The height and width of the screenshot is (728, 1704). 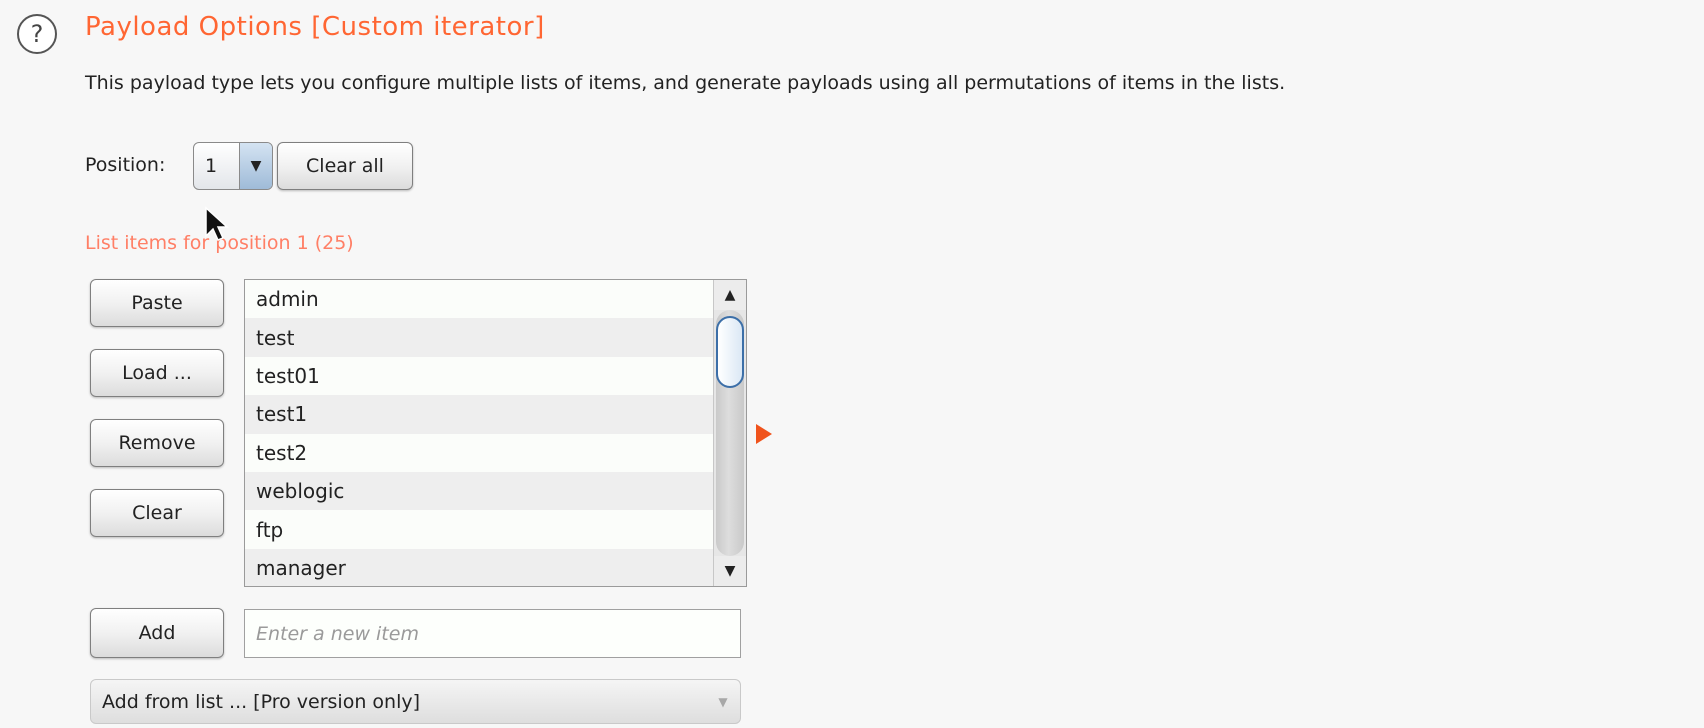 What do you see at coordinates (345, 166) in the screenshot?
I see `clear-all-button: Clear all` at bounding box center [345, 166].